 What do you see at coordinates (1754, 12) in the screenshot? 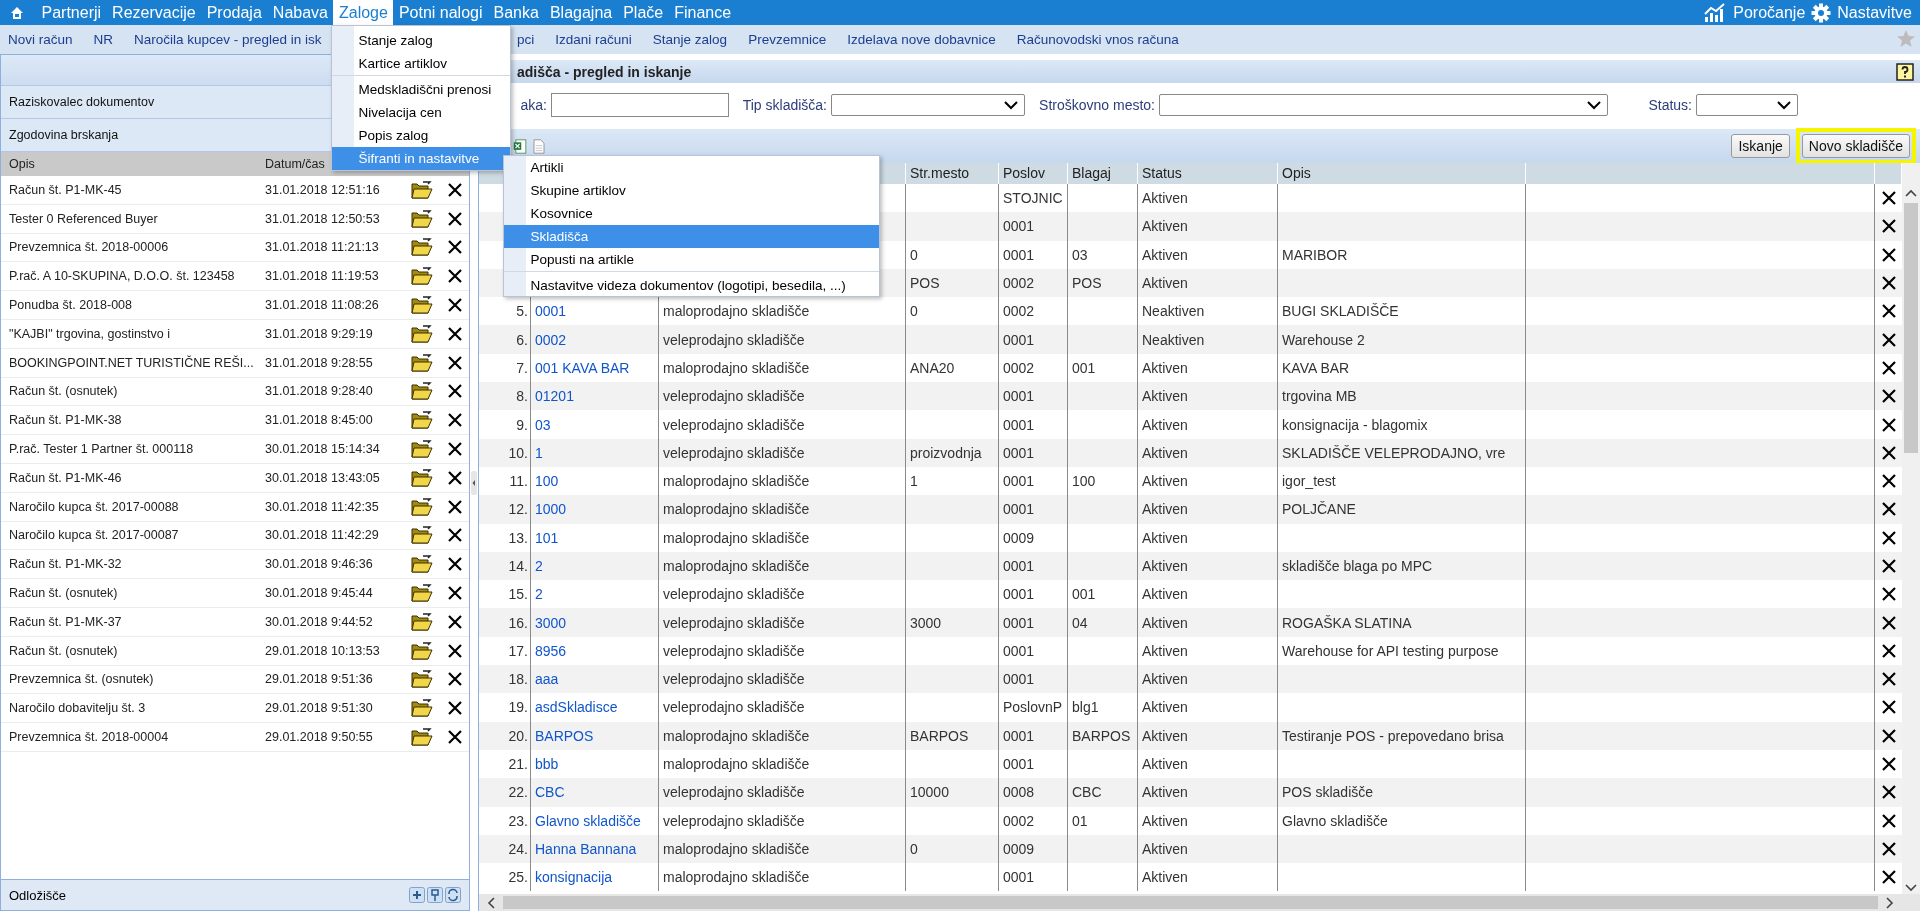
I see `reports-link: Poročanje` at bounding box center [1754, 12].